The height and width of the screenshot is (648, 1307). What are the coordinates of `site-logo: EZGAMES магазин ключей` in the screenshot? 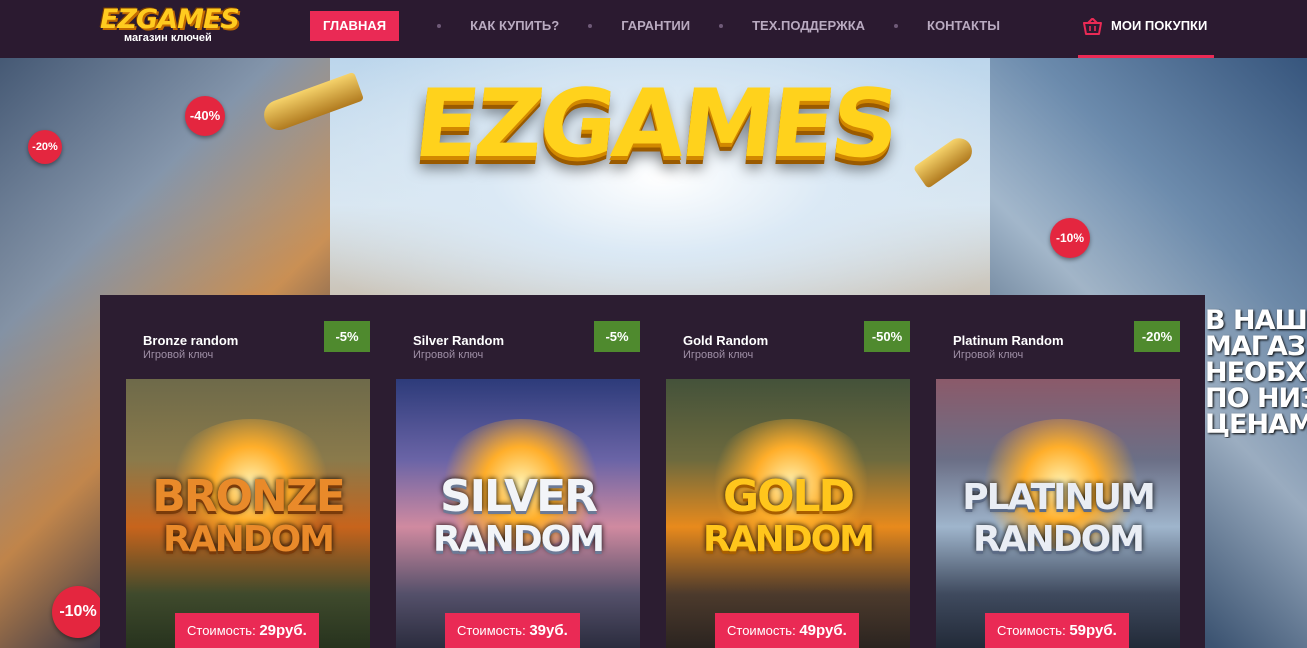 It's located at (170, 25).